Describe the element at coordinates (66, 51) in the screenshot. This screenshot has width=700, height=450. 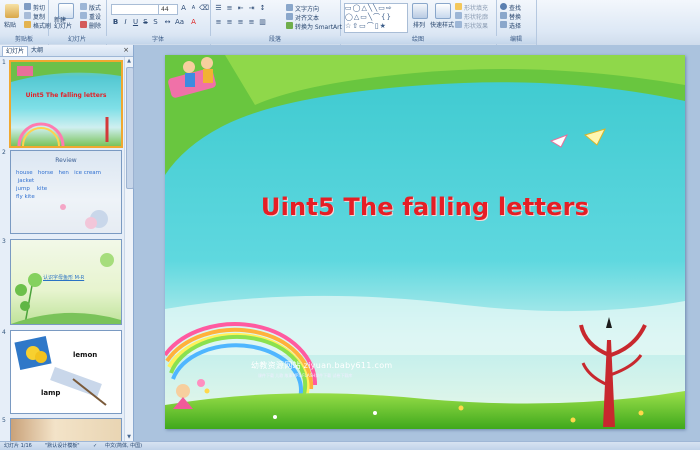
I see `pane-tabs: 幻灯片 大纲 ×` at that location.